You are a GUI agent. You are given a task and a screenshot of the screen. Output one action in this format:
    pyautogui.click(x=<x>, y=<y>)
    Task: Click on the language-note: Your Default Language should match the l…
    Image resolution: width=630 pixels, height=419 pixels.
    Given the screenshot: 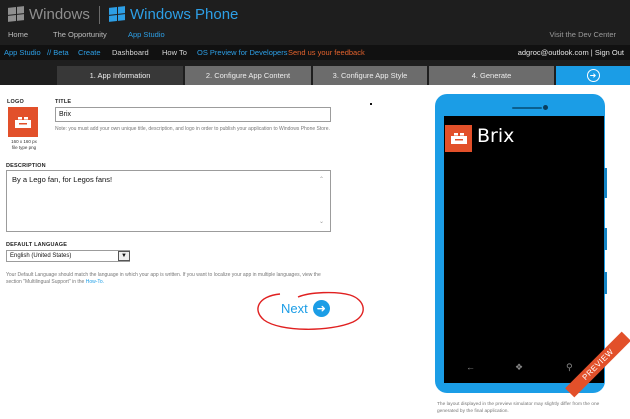 What is the action you would take?
    pyautogui.click(x=171, y=279)
    